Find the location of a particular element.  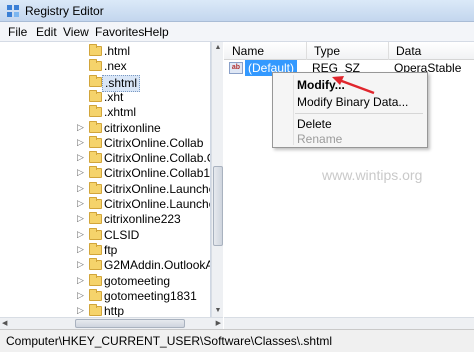

tree-item: ▷ CitrixOnline.Collab1831 is located at coordinates (105, 173).